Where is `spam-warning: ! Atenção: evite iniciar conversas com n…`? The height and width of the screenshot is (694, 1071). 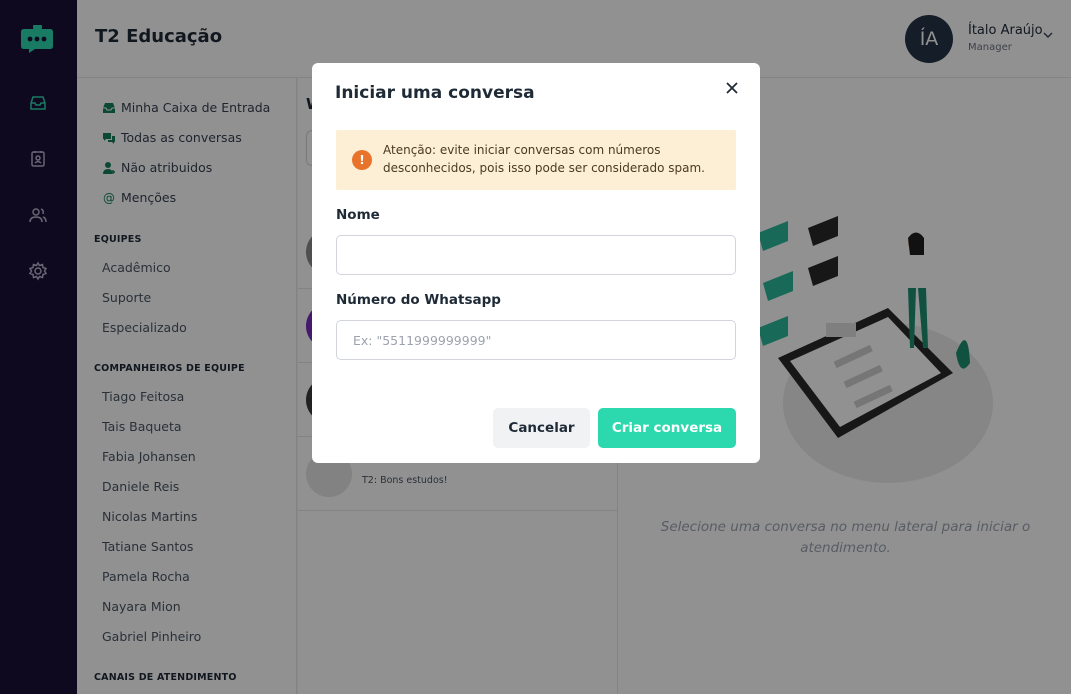 spam-warning: ! Atenção: evite iniciar conversas com n… is located at coordinates (536, 160).